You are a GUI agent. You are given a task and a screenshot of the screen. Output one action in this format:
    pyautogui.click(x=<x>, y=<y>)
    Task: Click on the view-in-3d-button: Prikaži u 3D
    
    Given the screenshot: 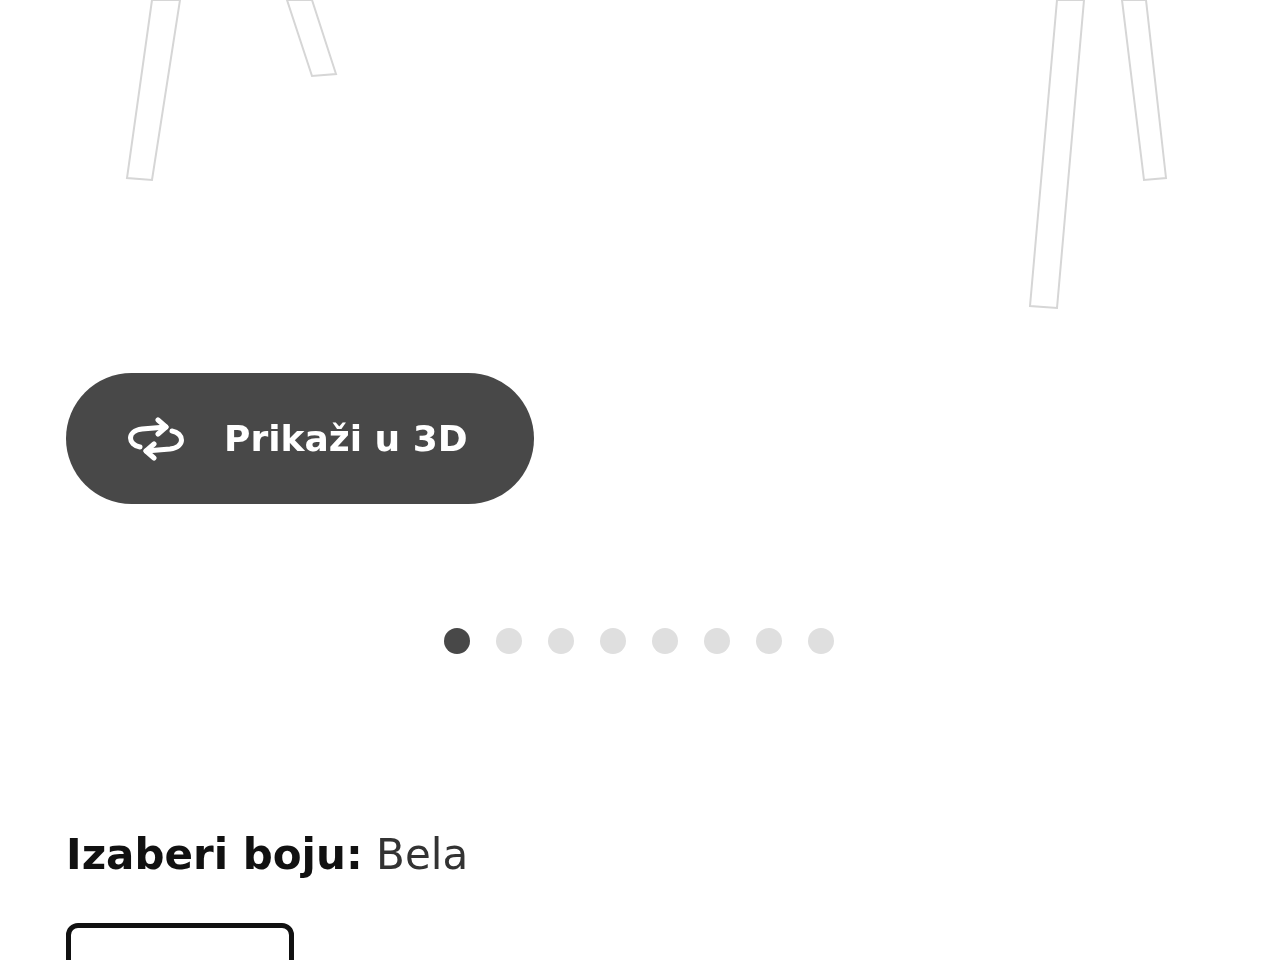 What is the action you would take?
    pyautogui.click(x=300, y=438)
    